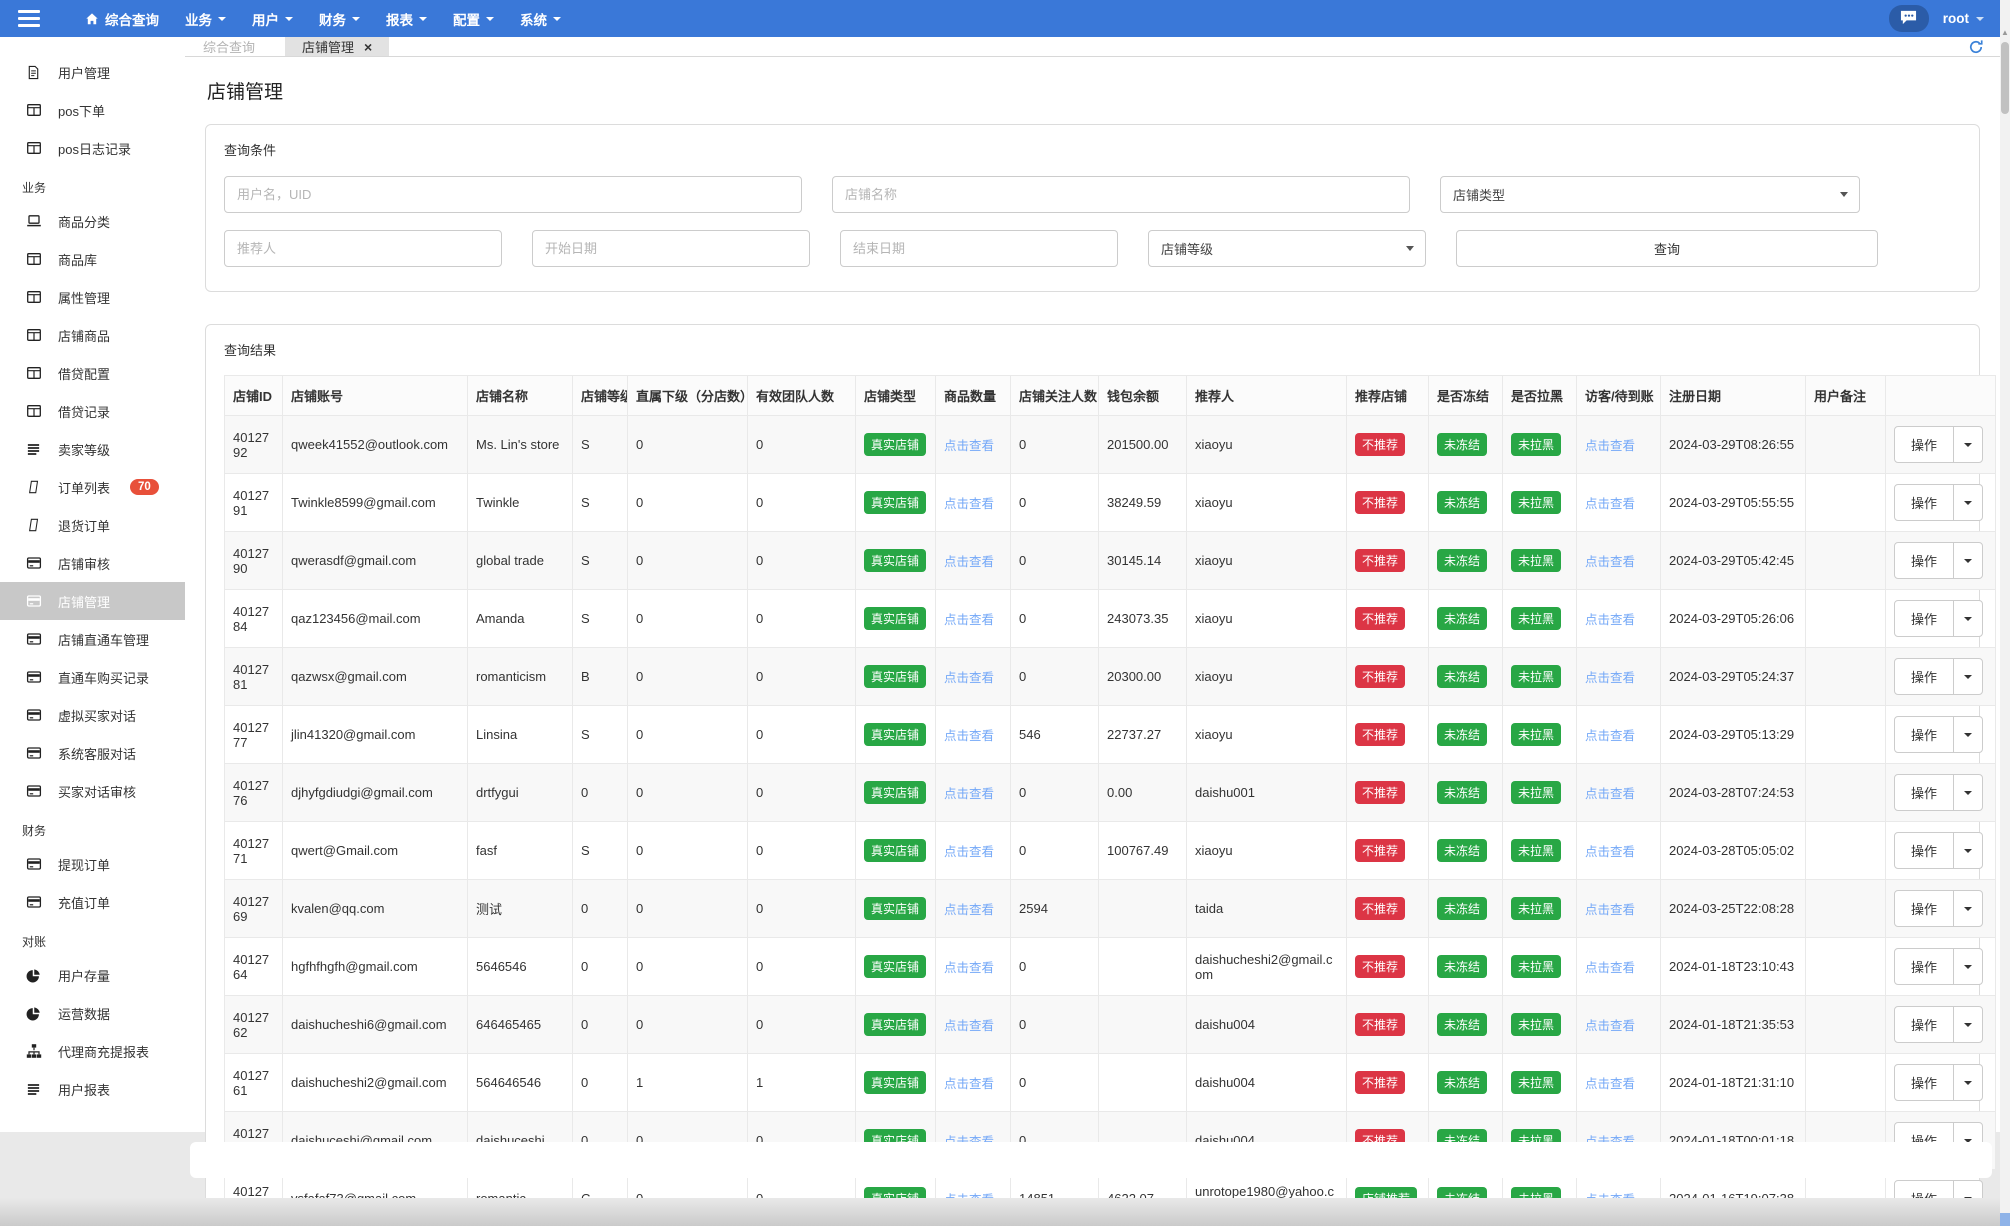 The width and height of the screenshot is (2010, 1226). Describe the element at coordinates (92, 525) in the screenshot. I see `sidebar-item-return-orders: 退货订单` at that location.